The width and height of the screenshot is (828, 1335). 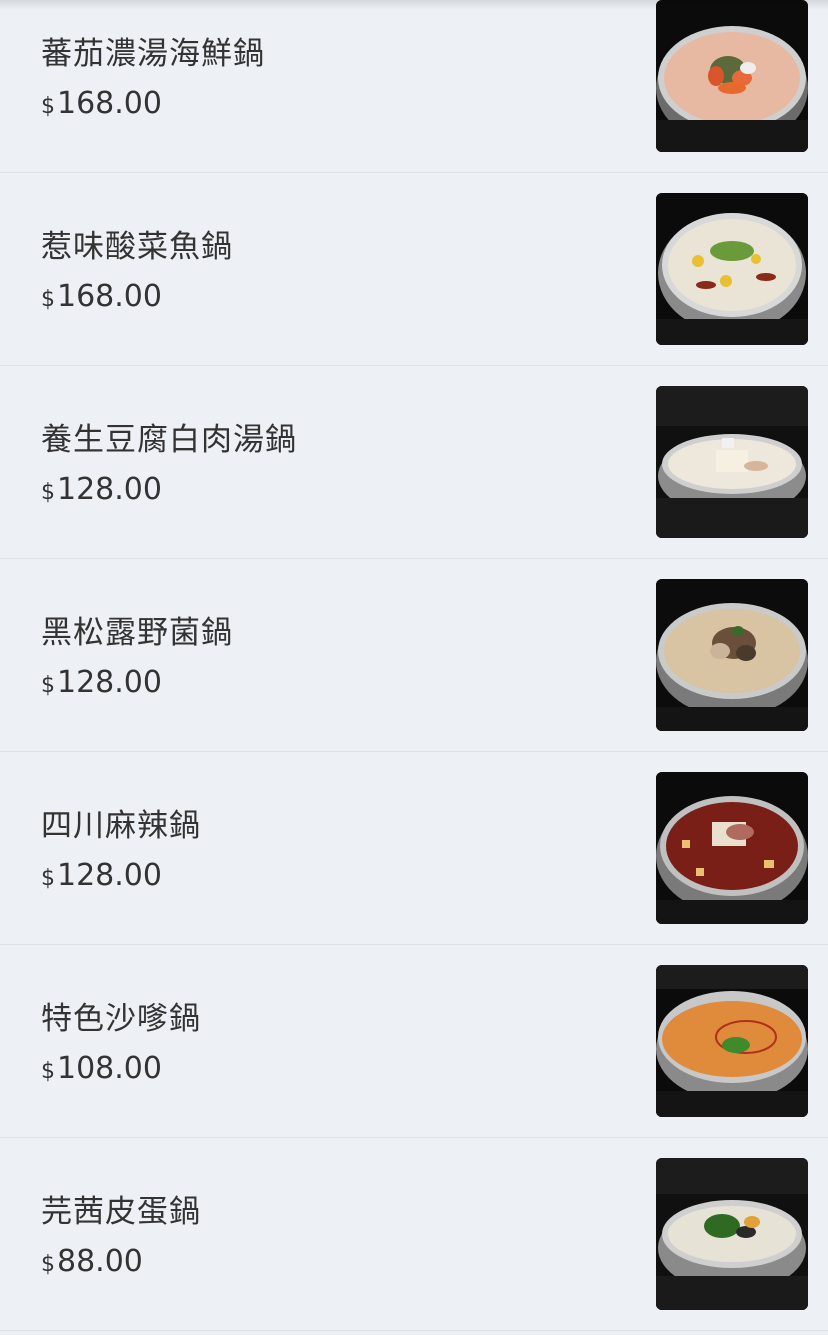 I want to click on price-amount: 108.00, so click(x=109, y=1068).